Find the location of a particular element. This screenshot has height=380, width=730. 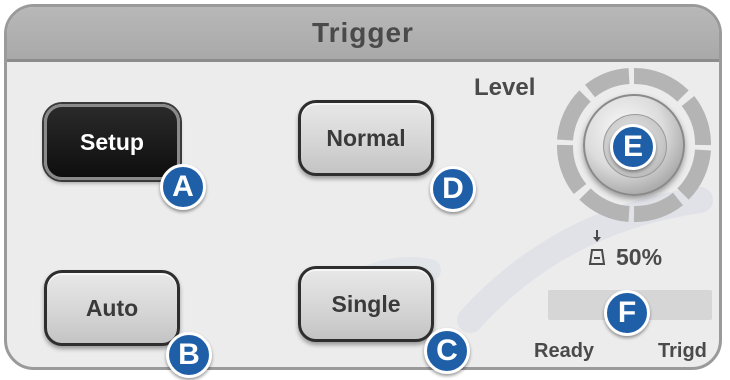

setup-button-label: Setup is located at coordinates (112, 141).